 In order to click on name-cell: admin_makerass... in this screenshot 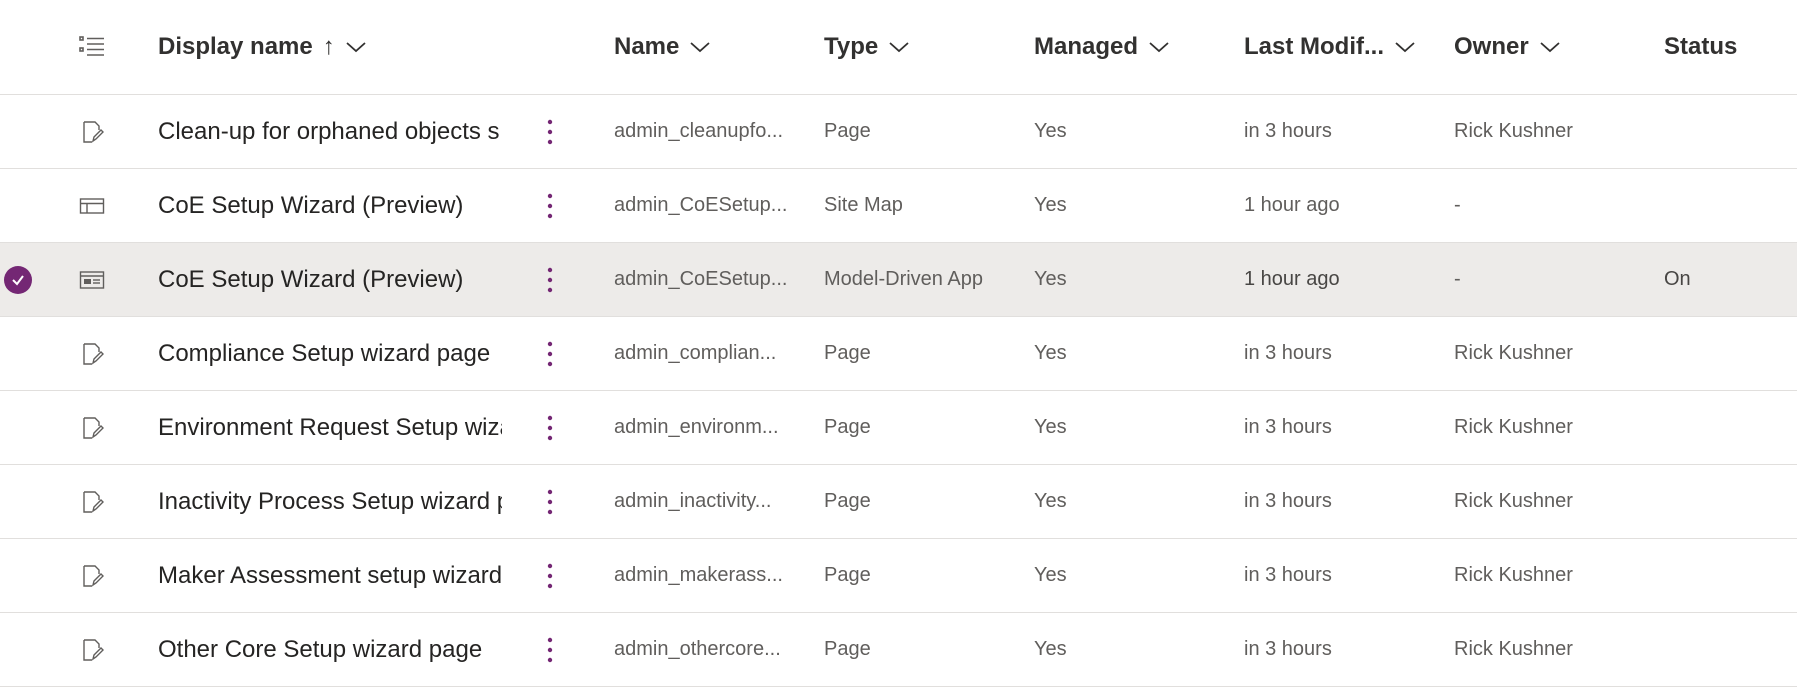, I will do `click(698, 575)`.